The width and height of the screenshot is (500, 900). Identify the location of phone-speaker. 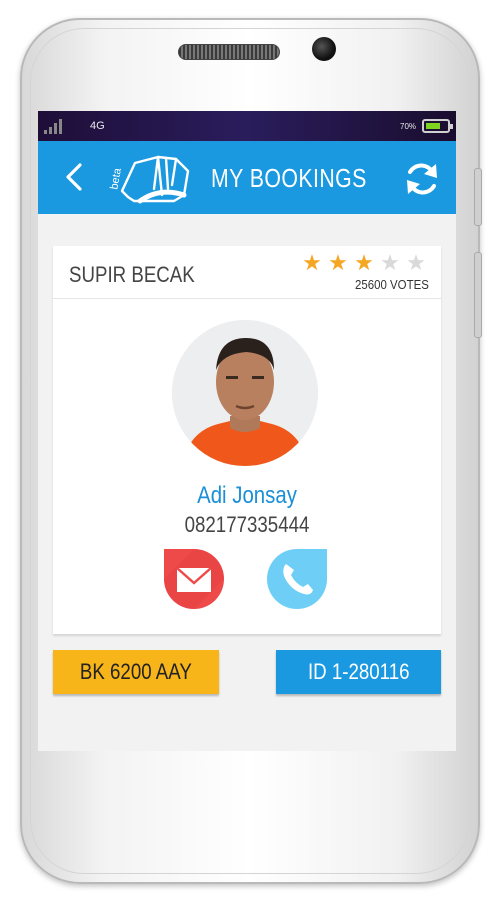
(229, 52).